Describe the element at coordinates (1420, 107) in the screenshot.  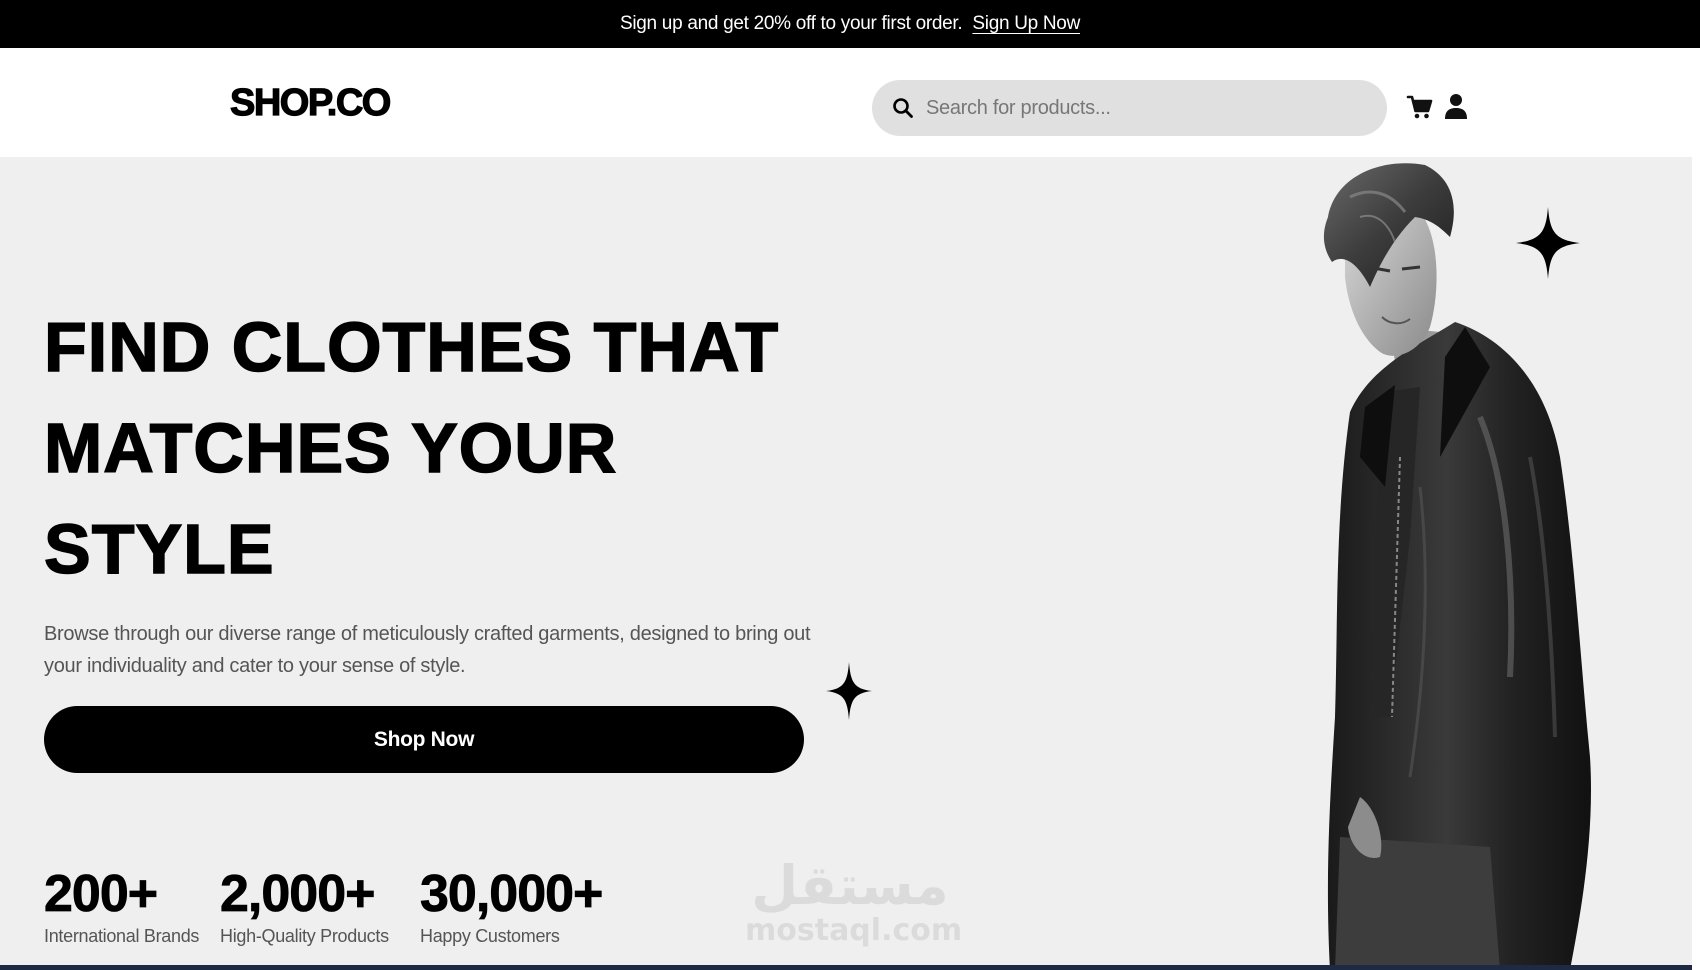
I see `cart-icon` at that location.